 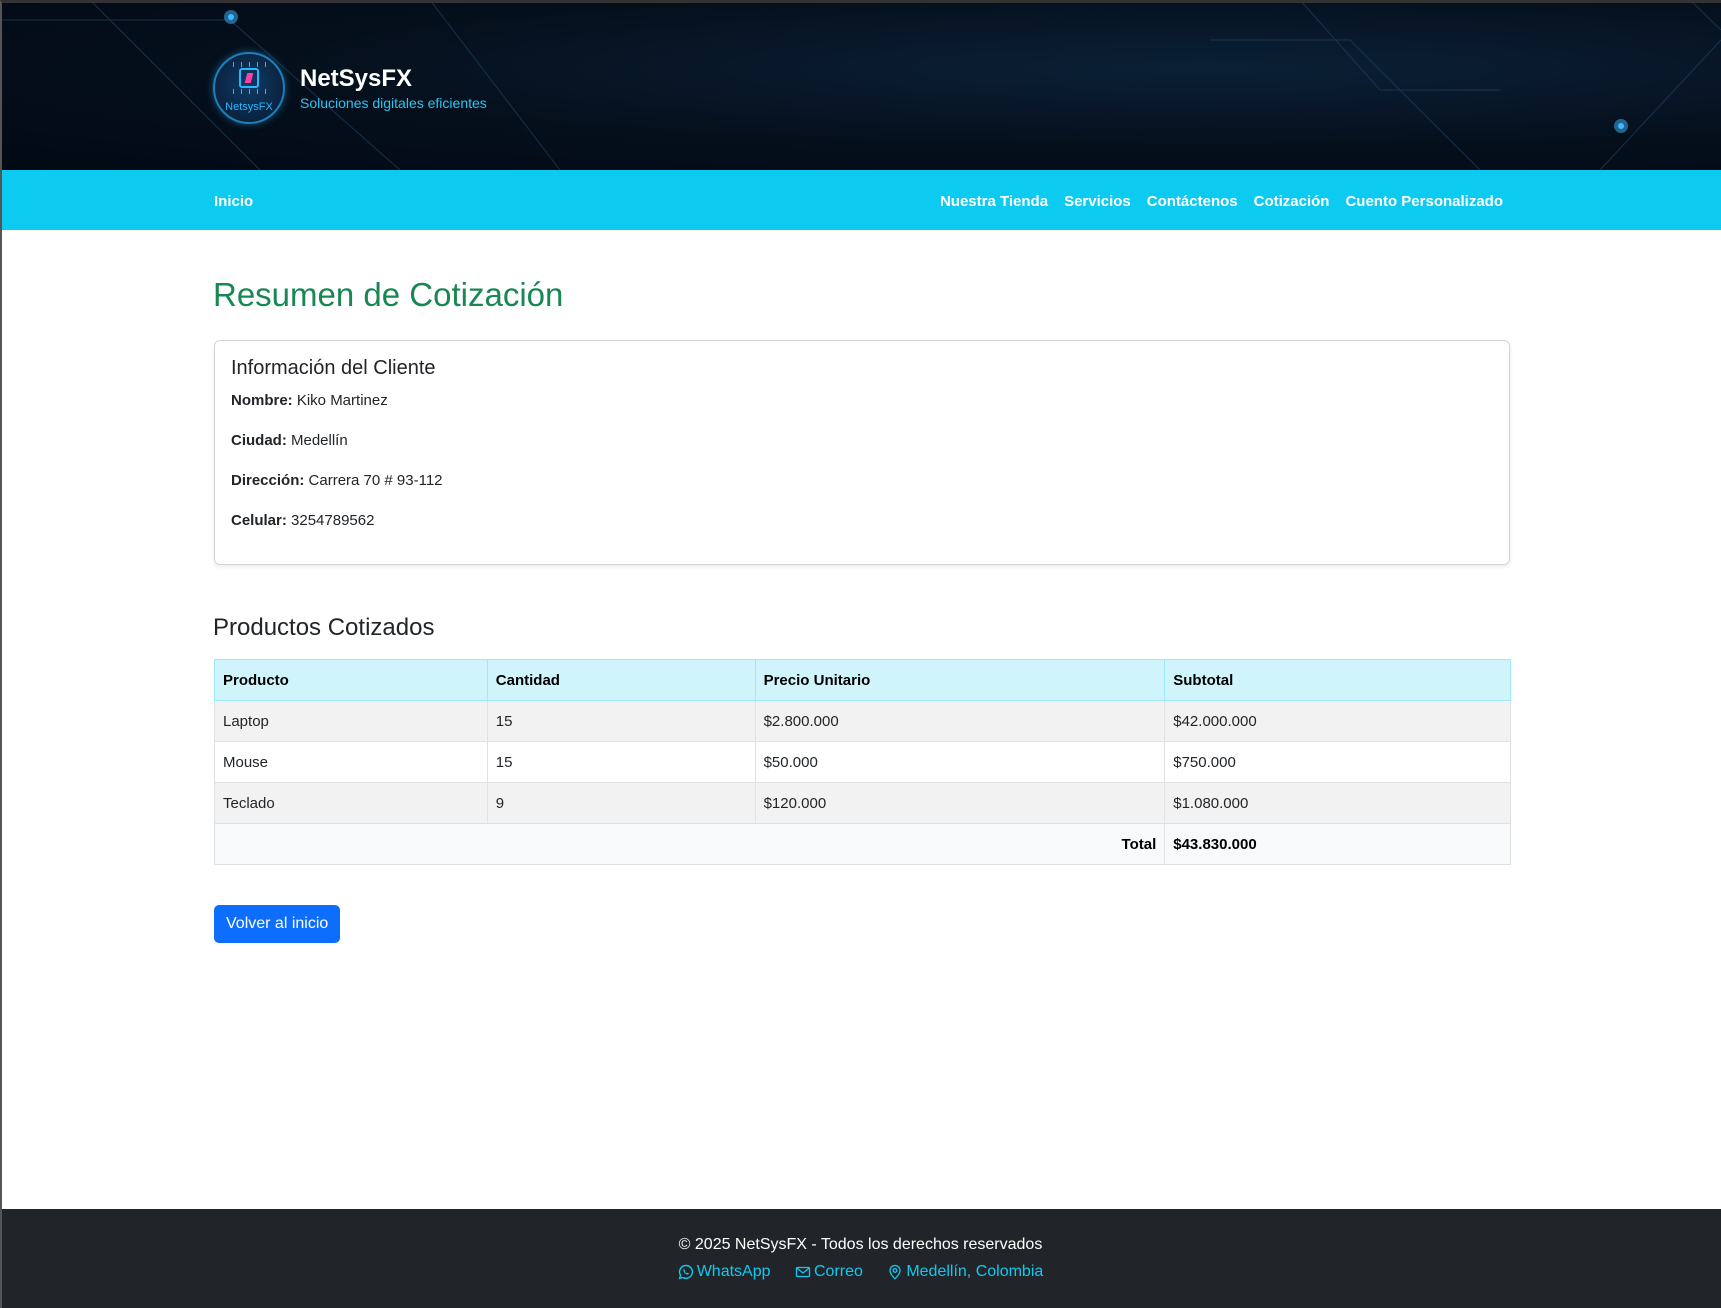 What do you see at coordinates (375, 480) in the screenshot?
I see `address-value: Carrera 70 # 93-112` at bounding box center [375, 480].